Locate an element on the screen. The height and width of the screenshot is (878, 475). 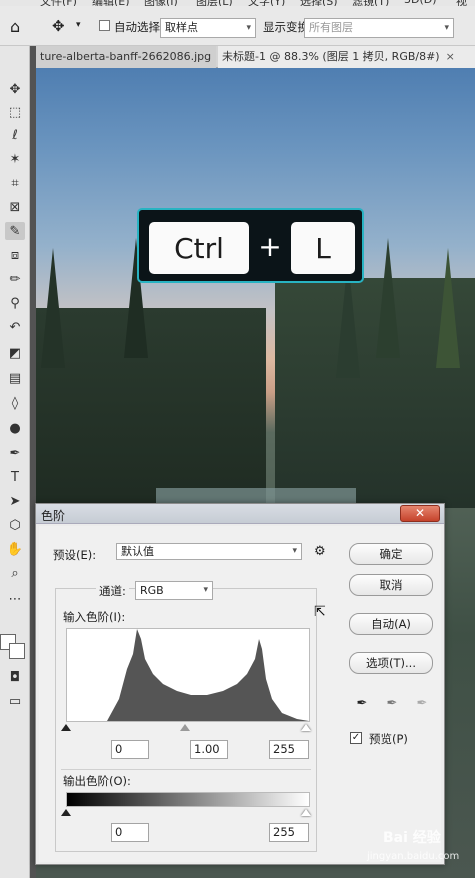
histogram is located at coordinates (188, 675).